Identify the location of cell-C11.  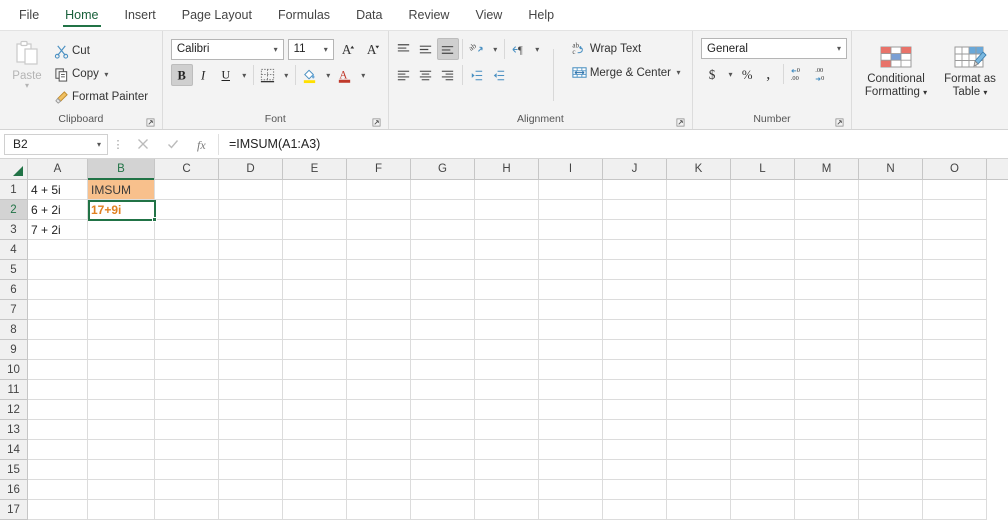
(187, 390).